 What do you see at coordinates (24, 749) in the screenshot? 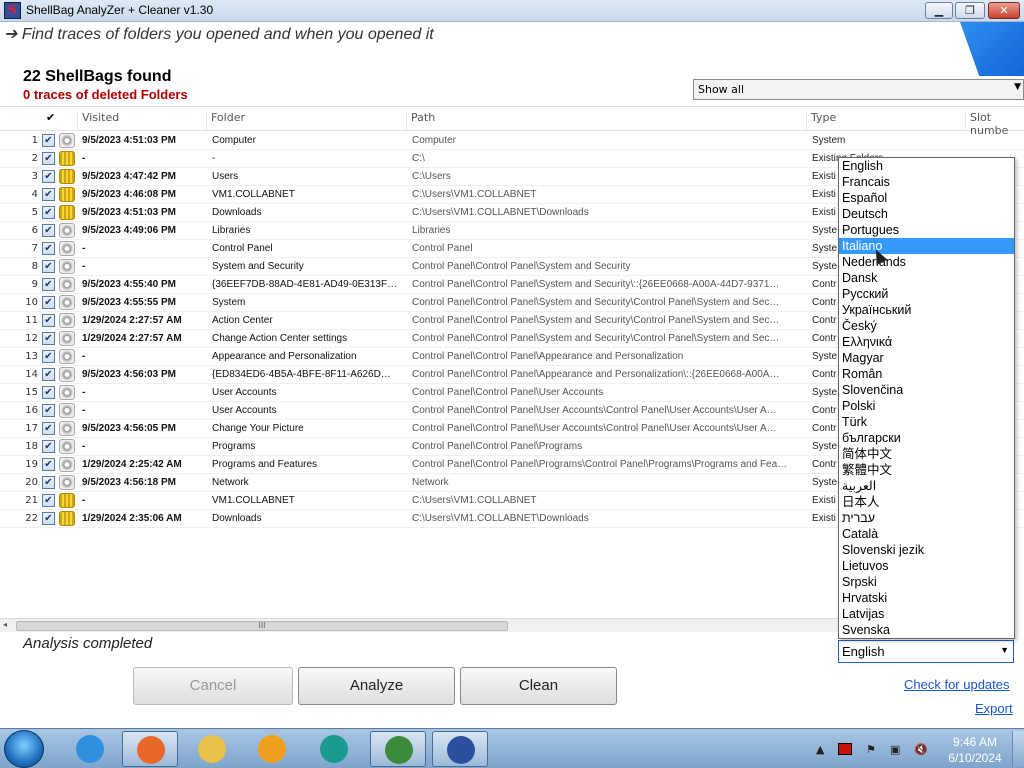
I see `start-button` at bounding box center [24, 749].